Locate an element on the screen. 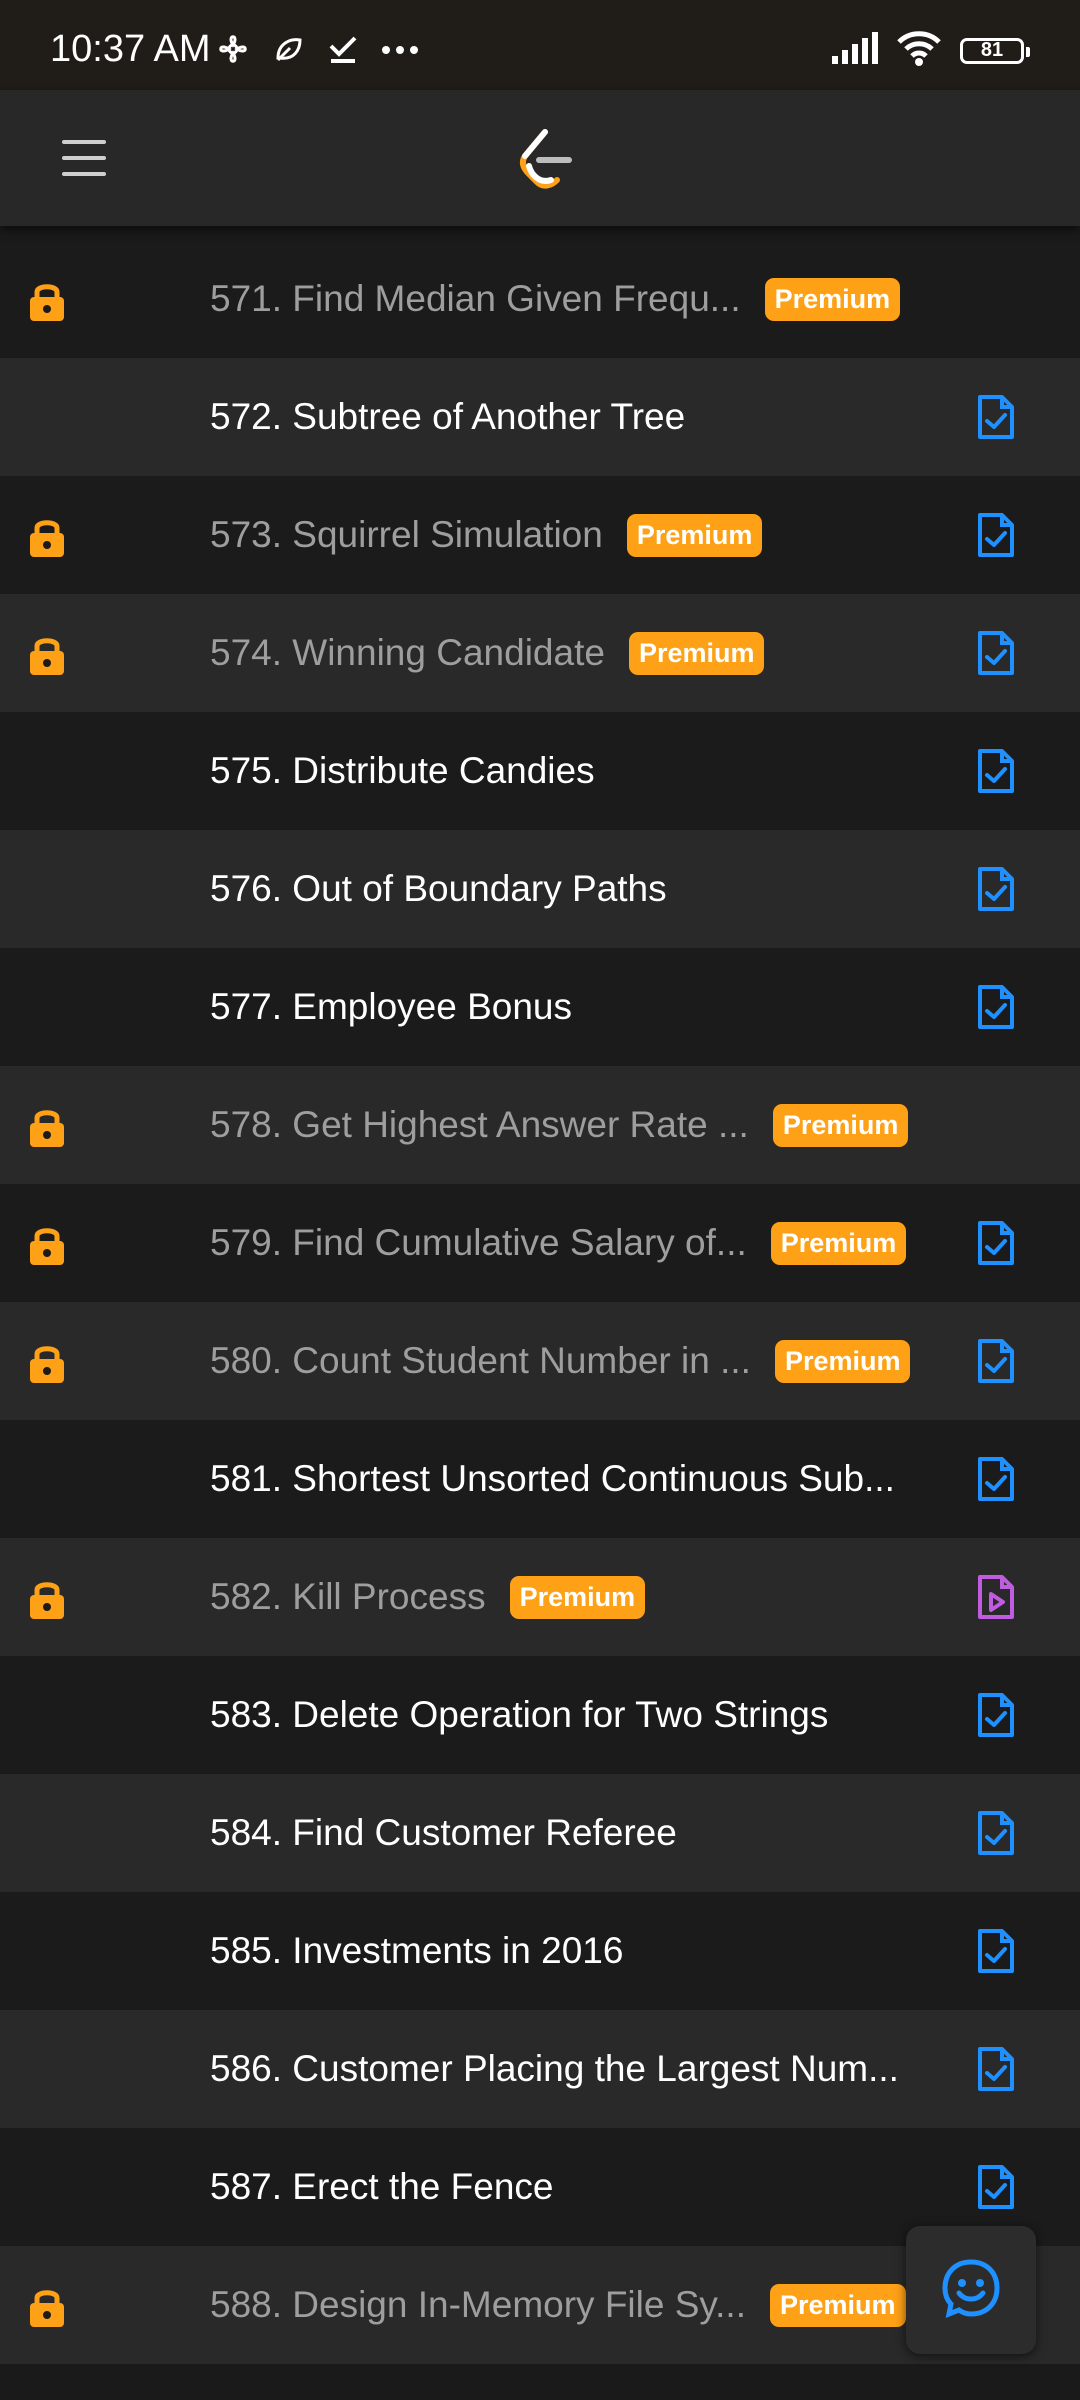 This screenshot has height=2400, width=1080. problem-row: 580. Count Student Number in ... Premium is located at coordinates (540, 1361).